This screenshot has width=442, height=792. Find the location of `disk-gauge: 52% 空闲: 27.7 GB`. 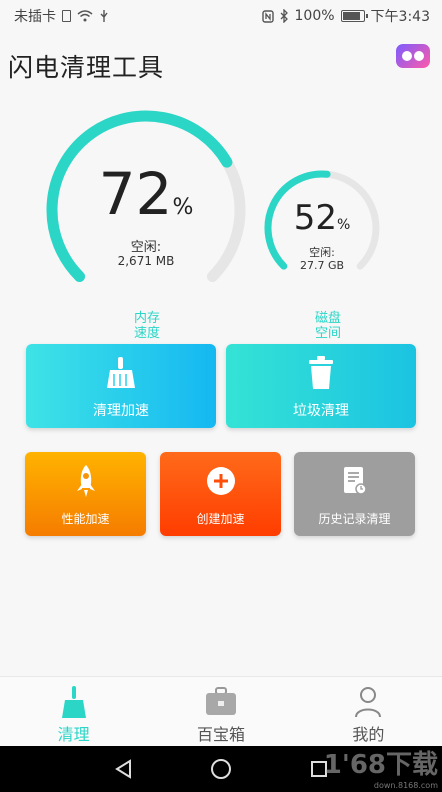

disk-gauge: 52% 空闲: 27.7 GB is located at coordinates (322, 228).